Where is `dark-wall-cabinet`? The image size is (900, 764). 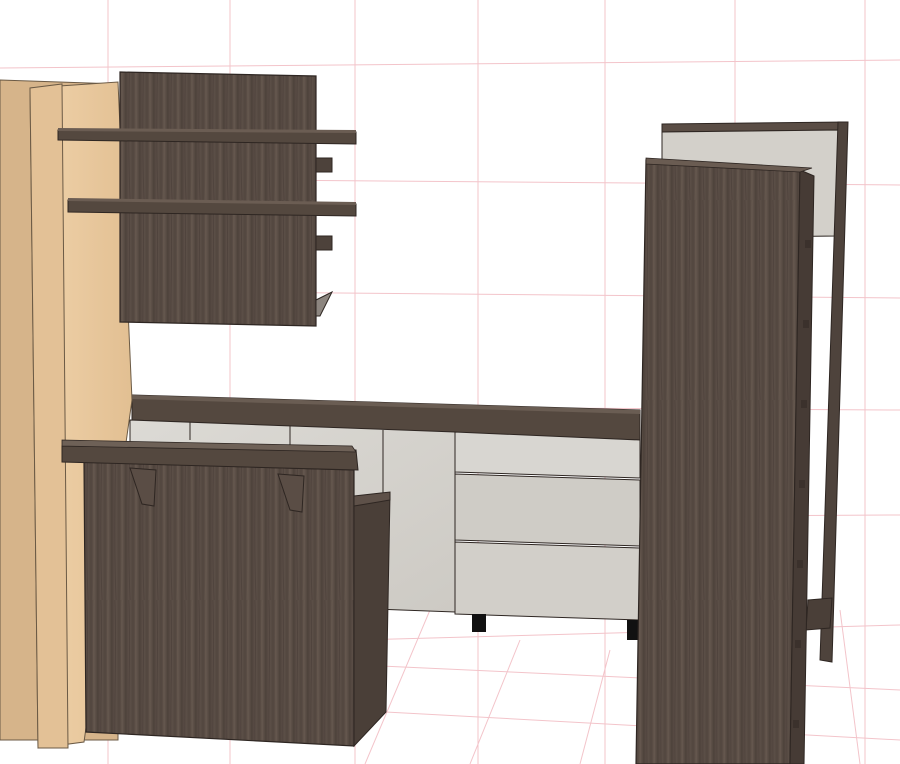 dark-wall-cabinet is located at coordinates (226, 199).